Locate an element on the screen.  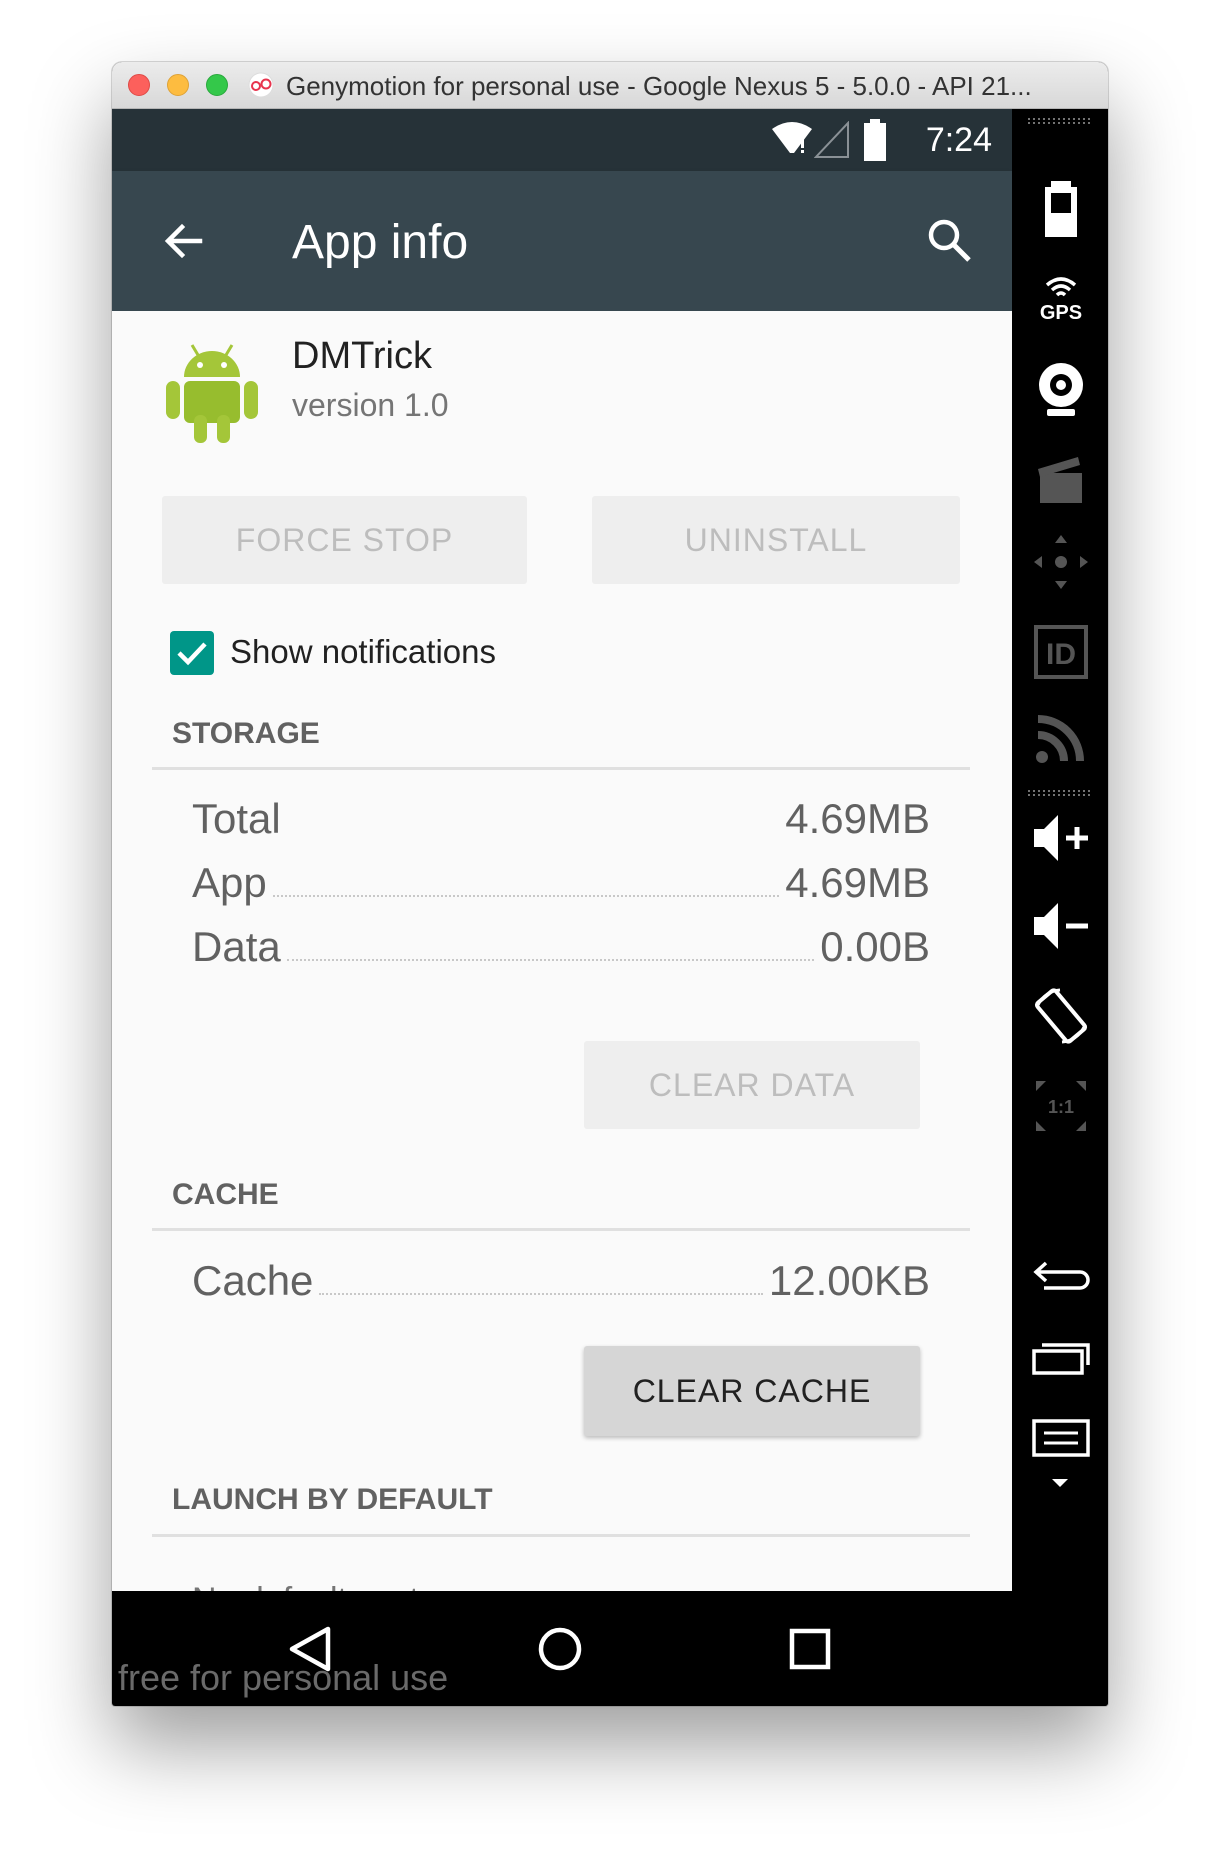
genymotion-logo-icon is located at coordinates (261, 85).